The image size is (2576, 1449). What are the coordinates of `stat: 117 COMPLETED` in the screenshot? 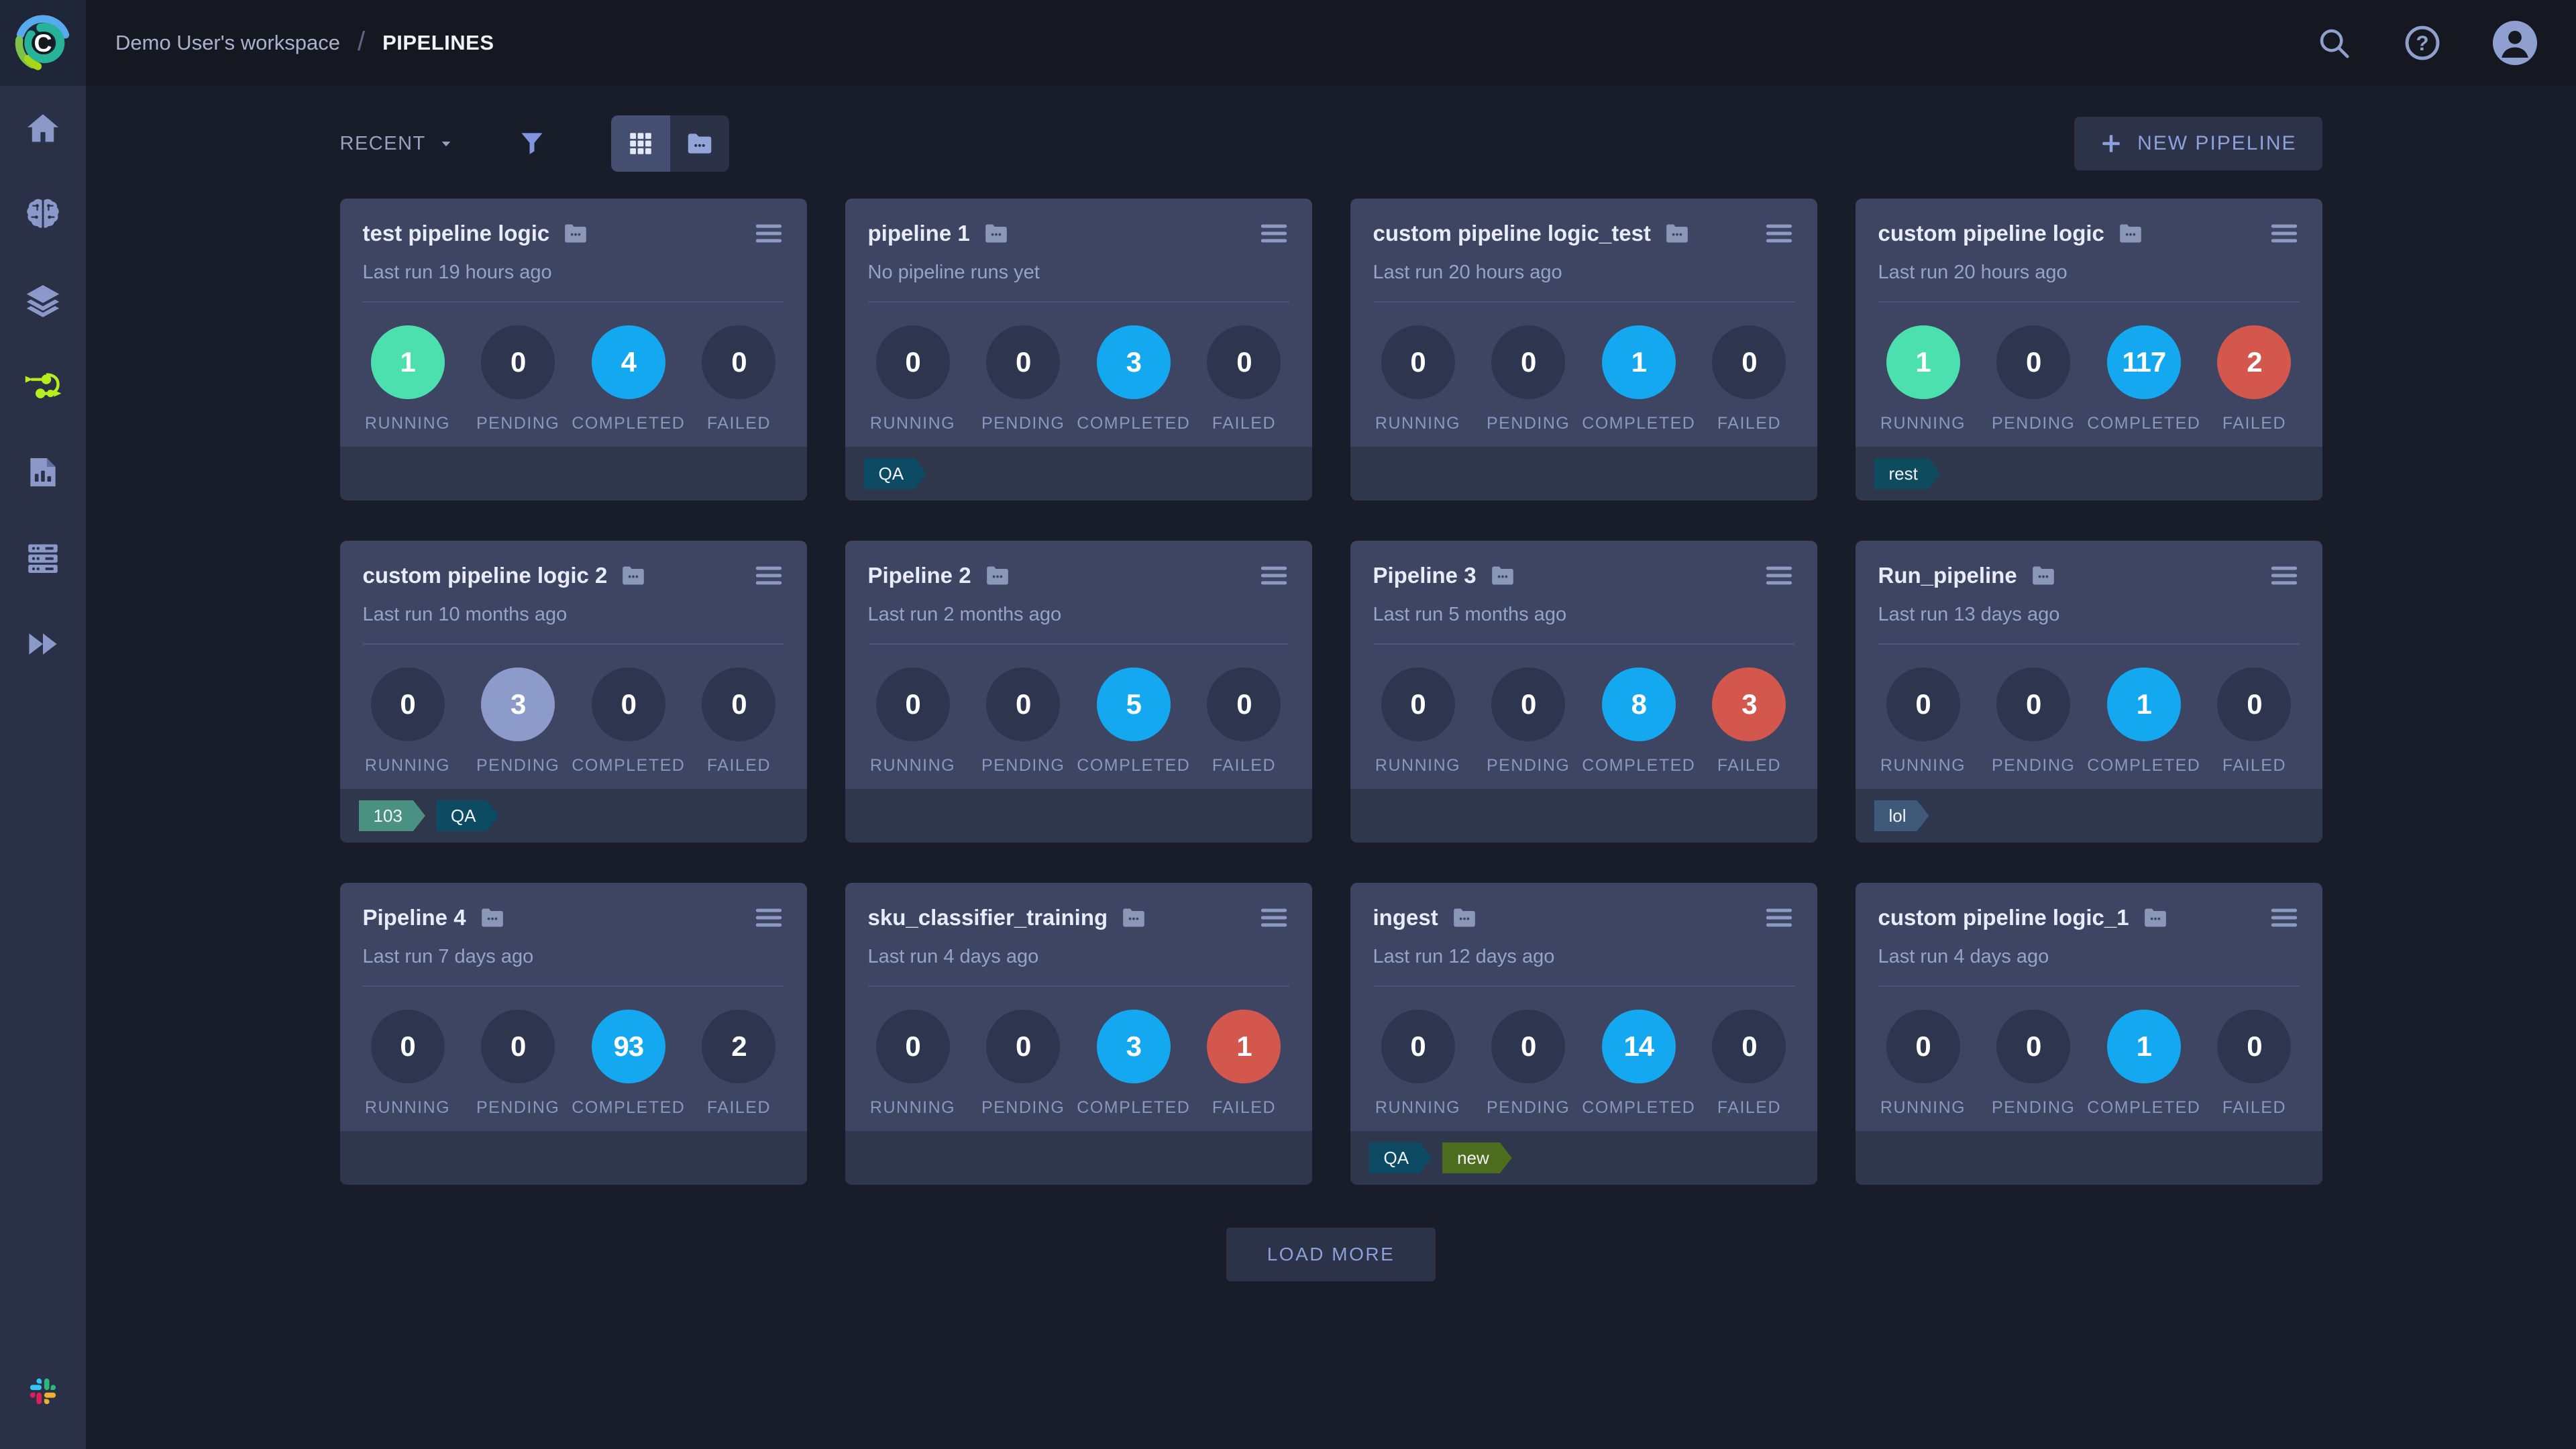 It's located at (2143, 379).